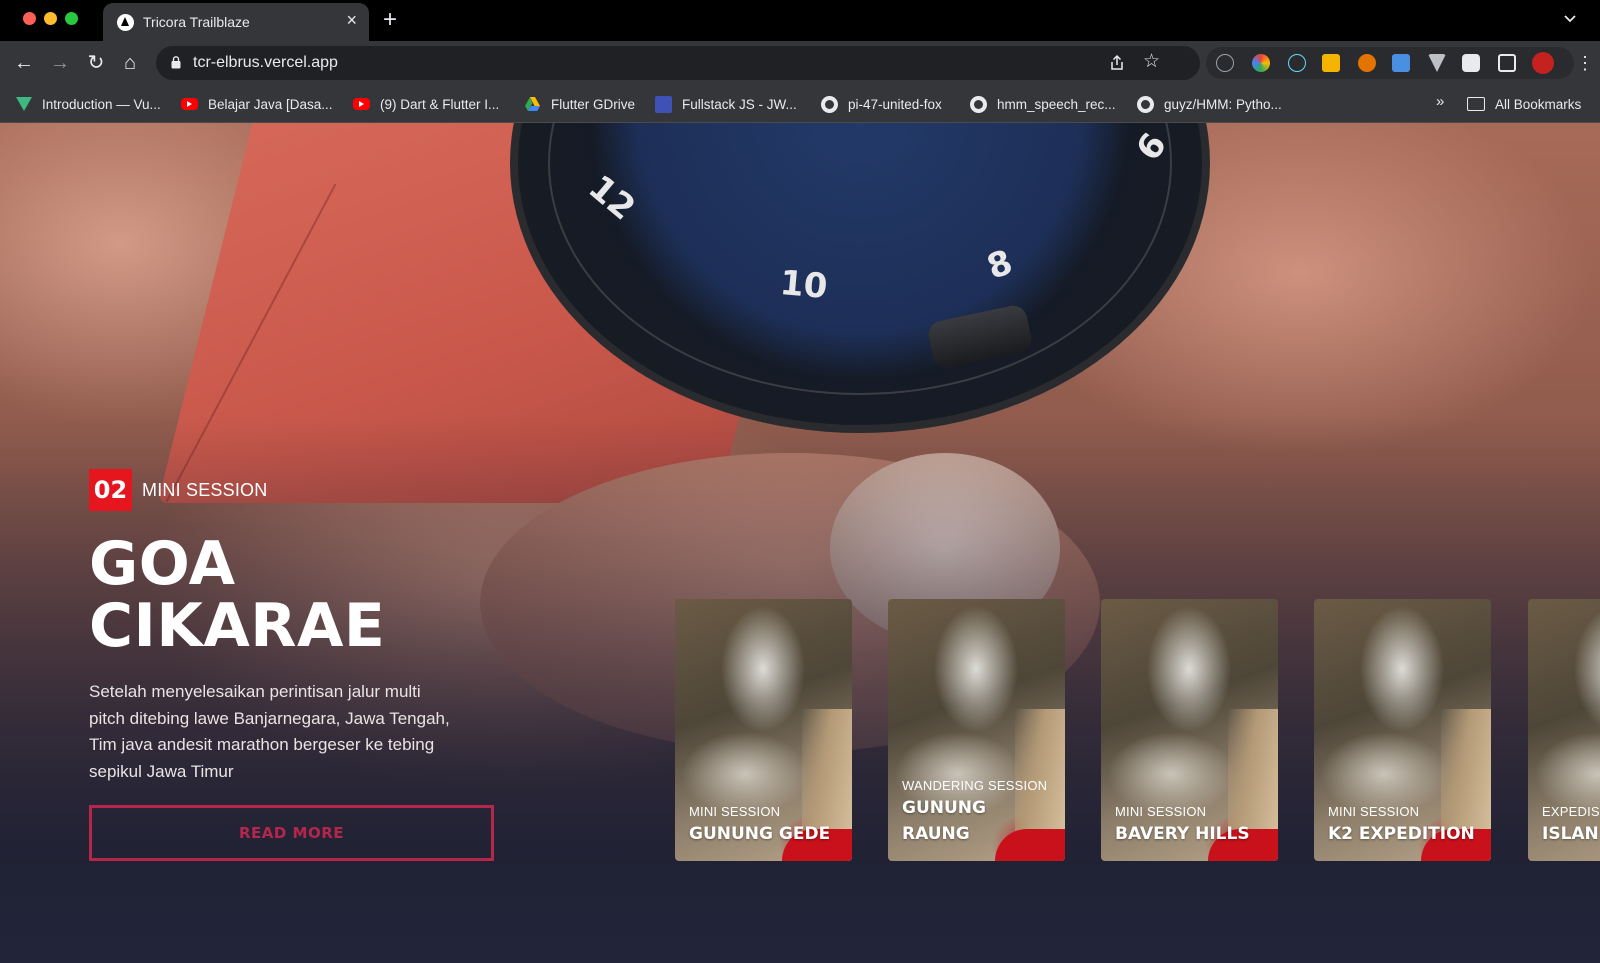 This screenshot has height=963, width=1600. I want to click on reload-button: ↻, so click(96, 63).